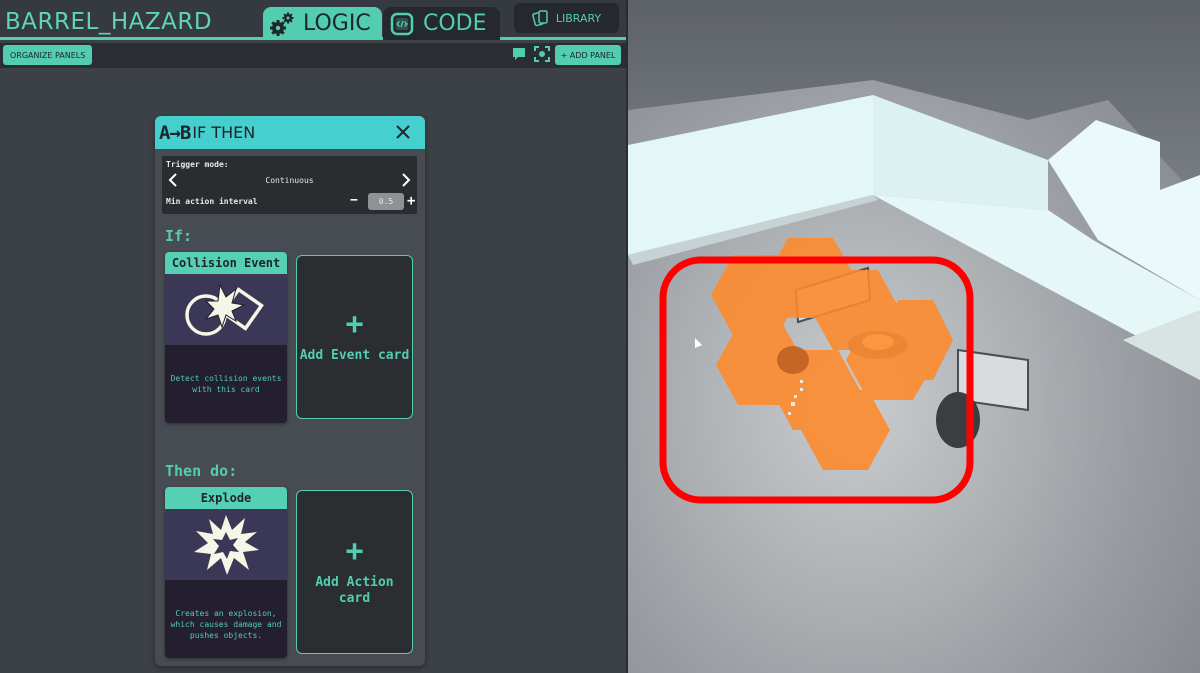  What do you see at coordinates (175, 132) in the screenshot?
I see `if-then-icon: A→B` at bounding box center [175, 132].